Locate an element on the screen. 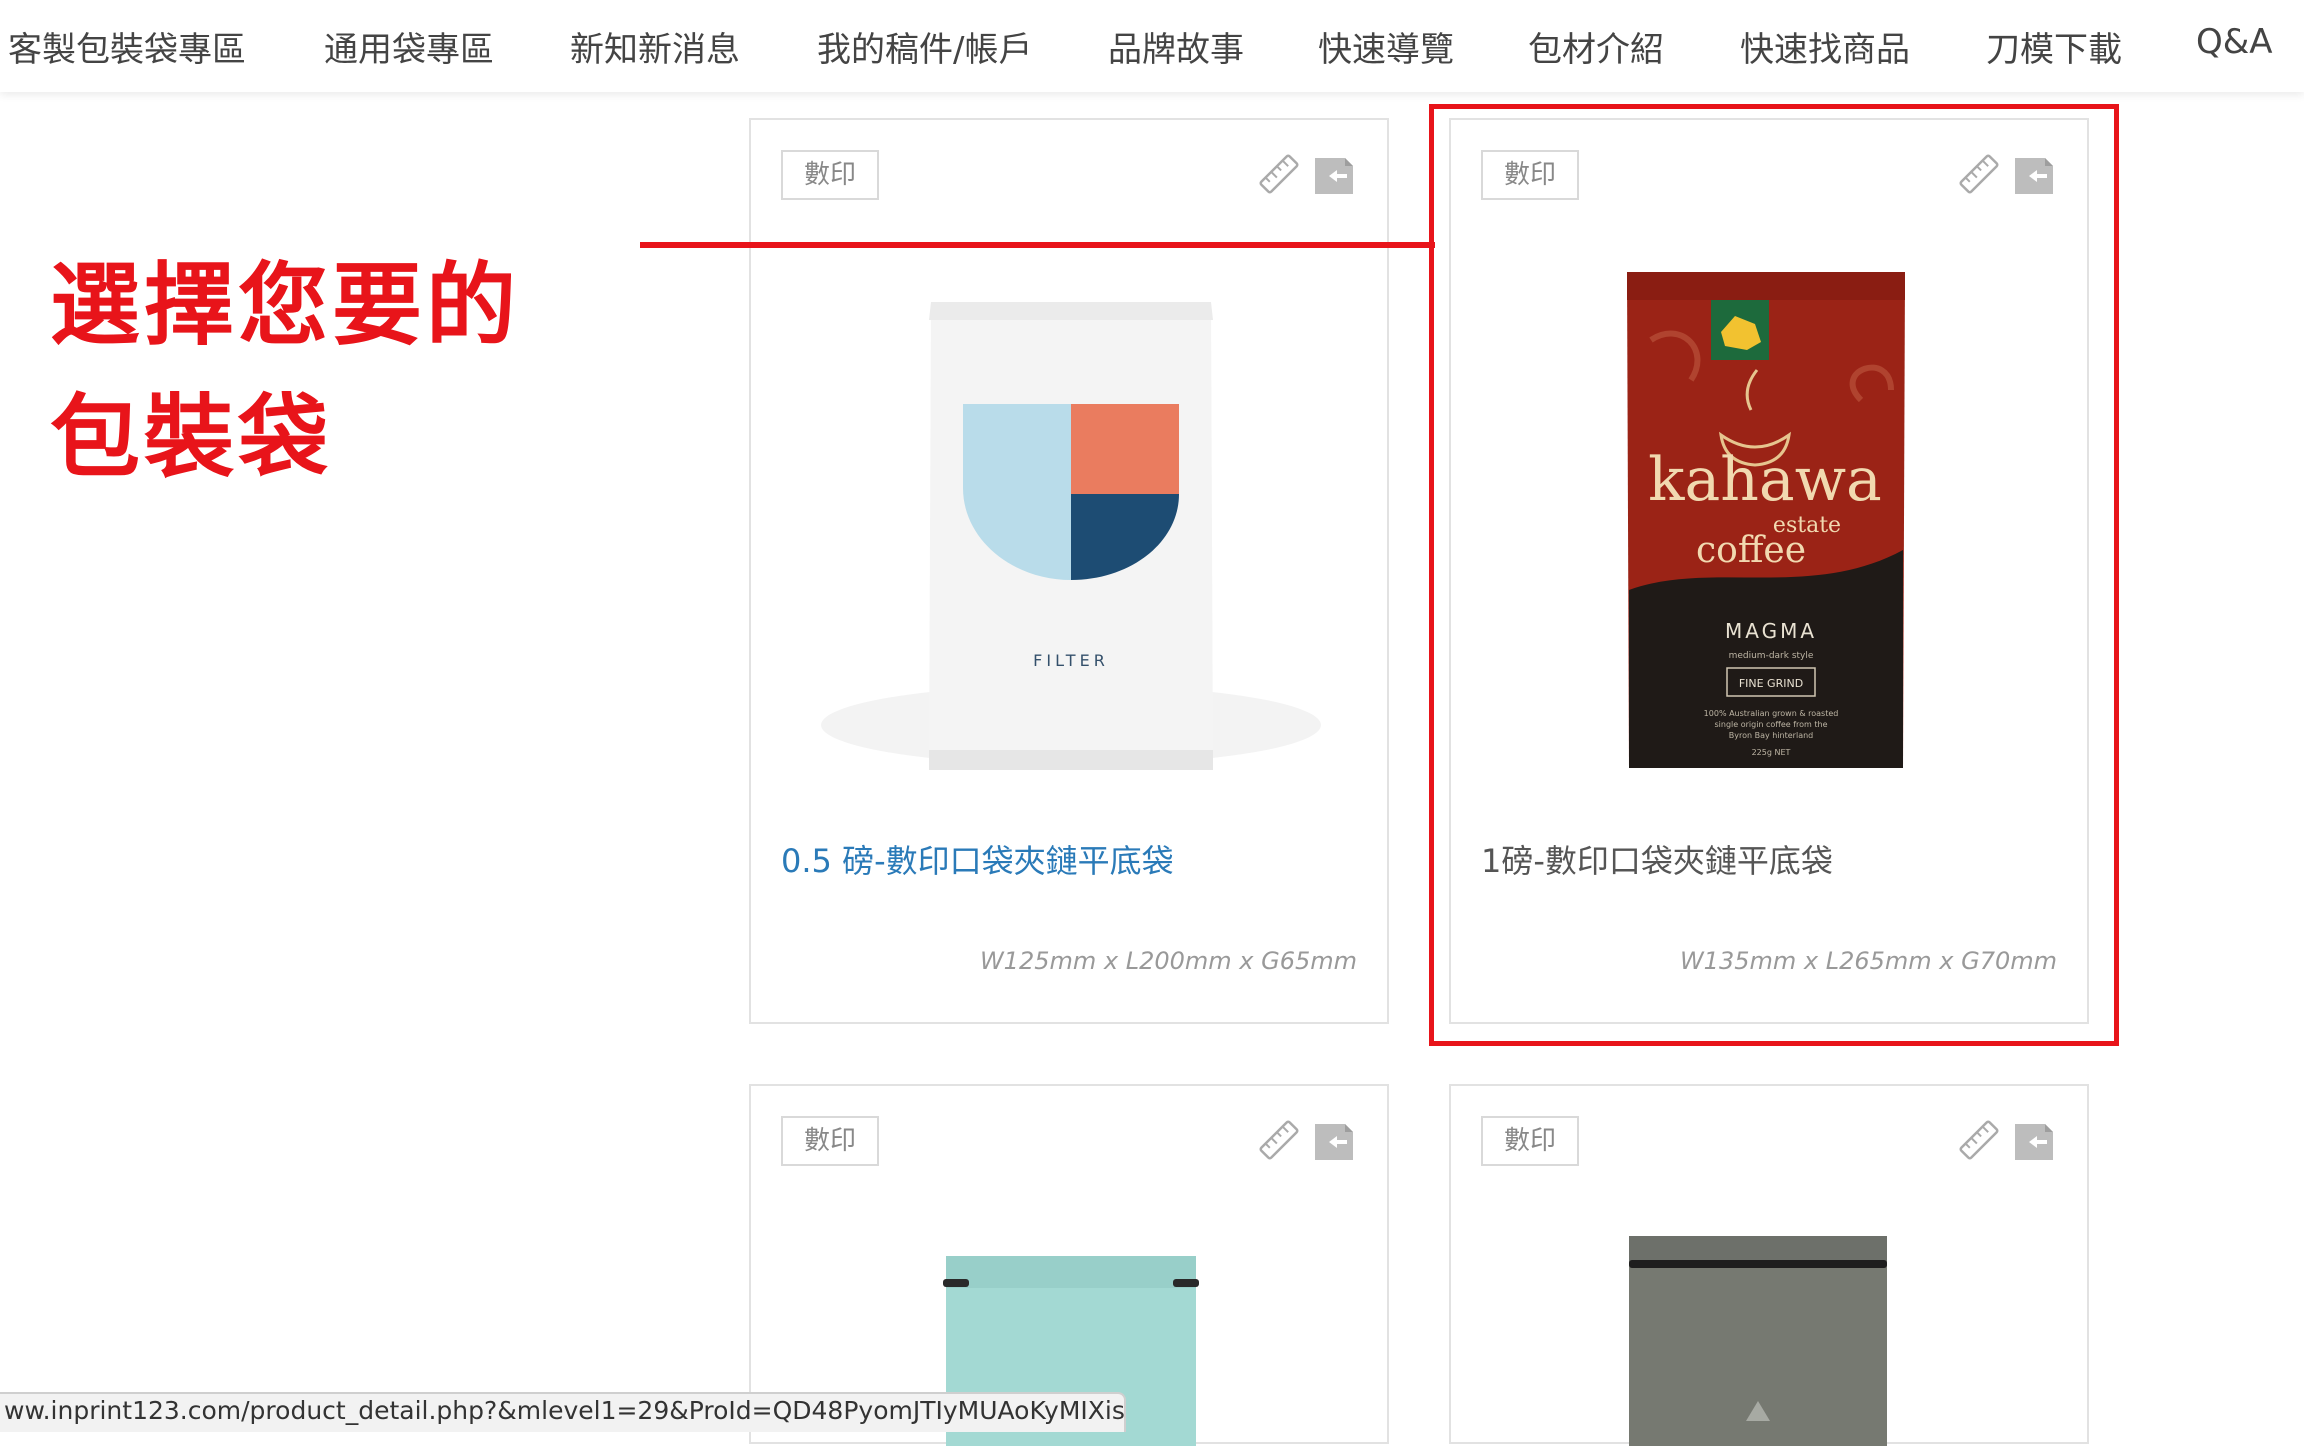  nav-die-download: 刀模下載 is located at coordinates (2054, 46).